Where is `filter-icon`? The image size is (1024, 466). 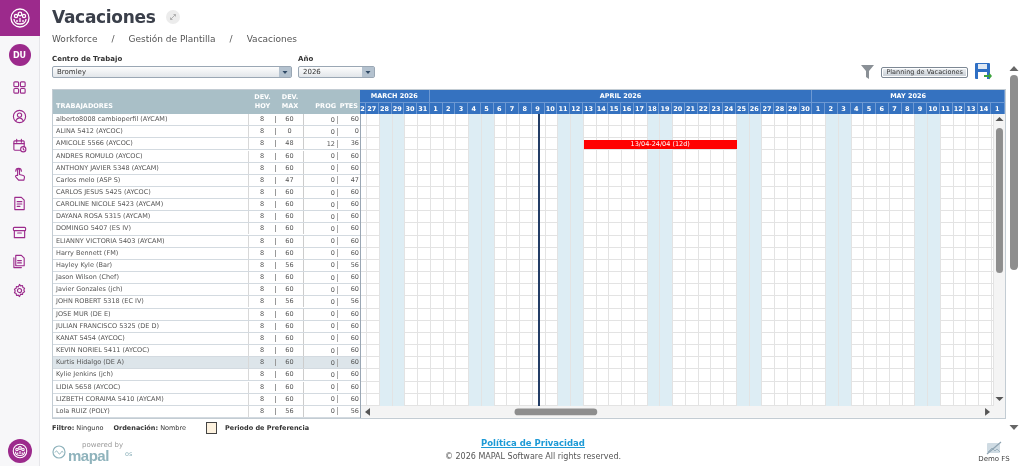 filter-icon is located at coordinates (868, 72).